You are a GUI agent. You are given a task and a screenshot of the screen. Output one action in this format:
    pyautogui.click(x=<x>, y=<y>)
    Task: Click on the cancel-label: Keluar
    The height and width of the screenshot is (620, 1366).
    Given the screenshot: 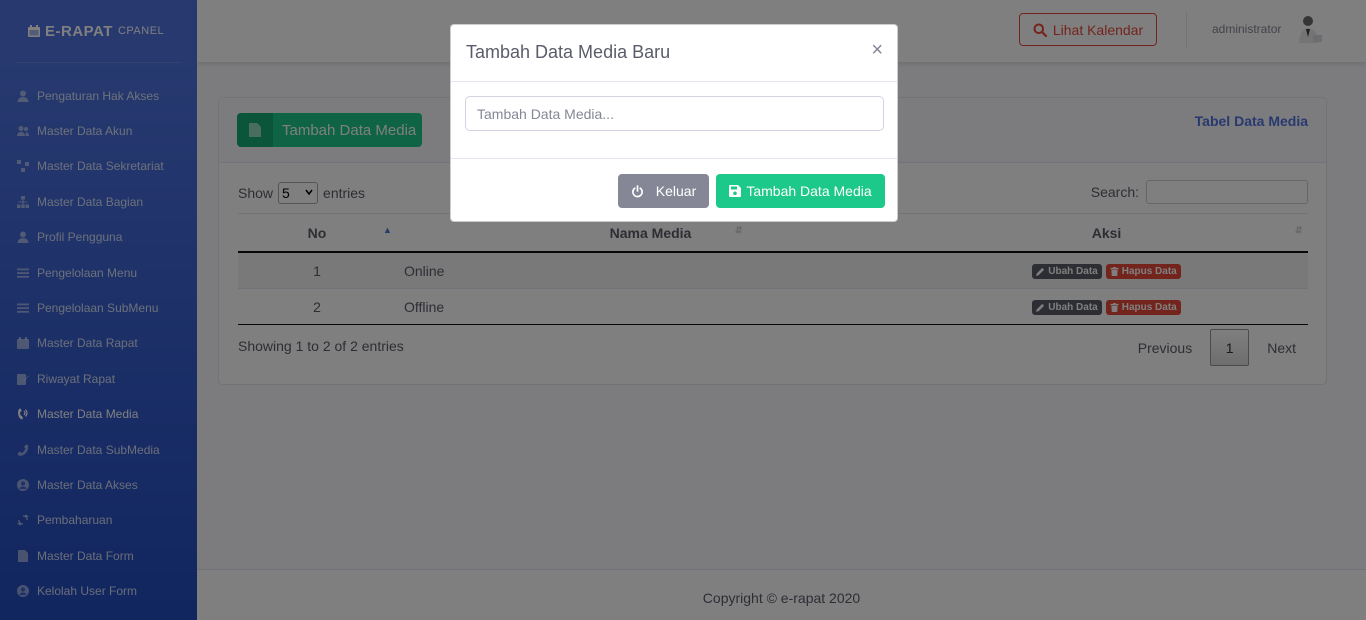 What is the action you would take?
    pyautogui.click(x=676, y=191)
    